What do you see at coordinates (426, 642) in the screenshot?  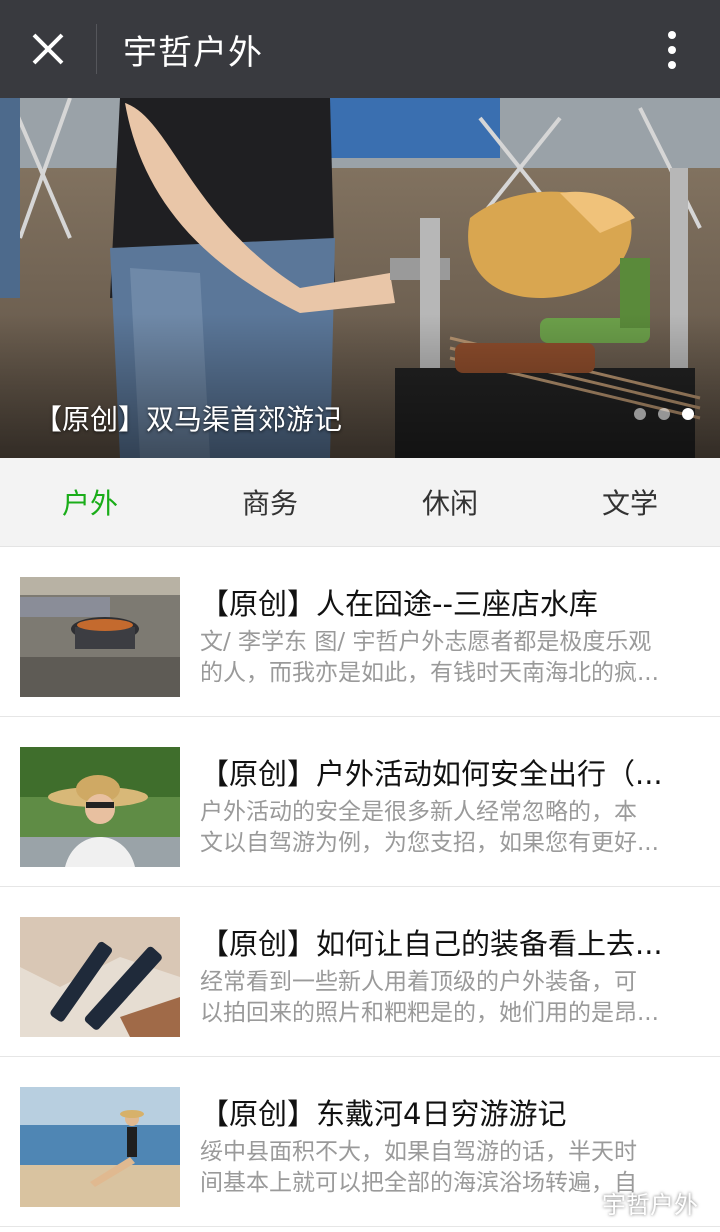 I see `article-summary-line: 文/ 李学东 图/ 宇哲户外志愿者都是极度乐观` at bounding box center [426, 642].